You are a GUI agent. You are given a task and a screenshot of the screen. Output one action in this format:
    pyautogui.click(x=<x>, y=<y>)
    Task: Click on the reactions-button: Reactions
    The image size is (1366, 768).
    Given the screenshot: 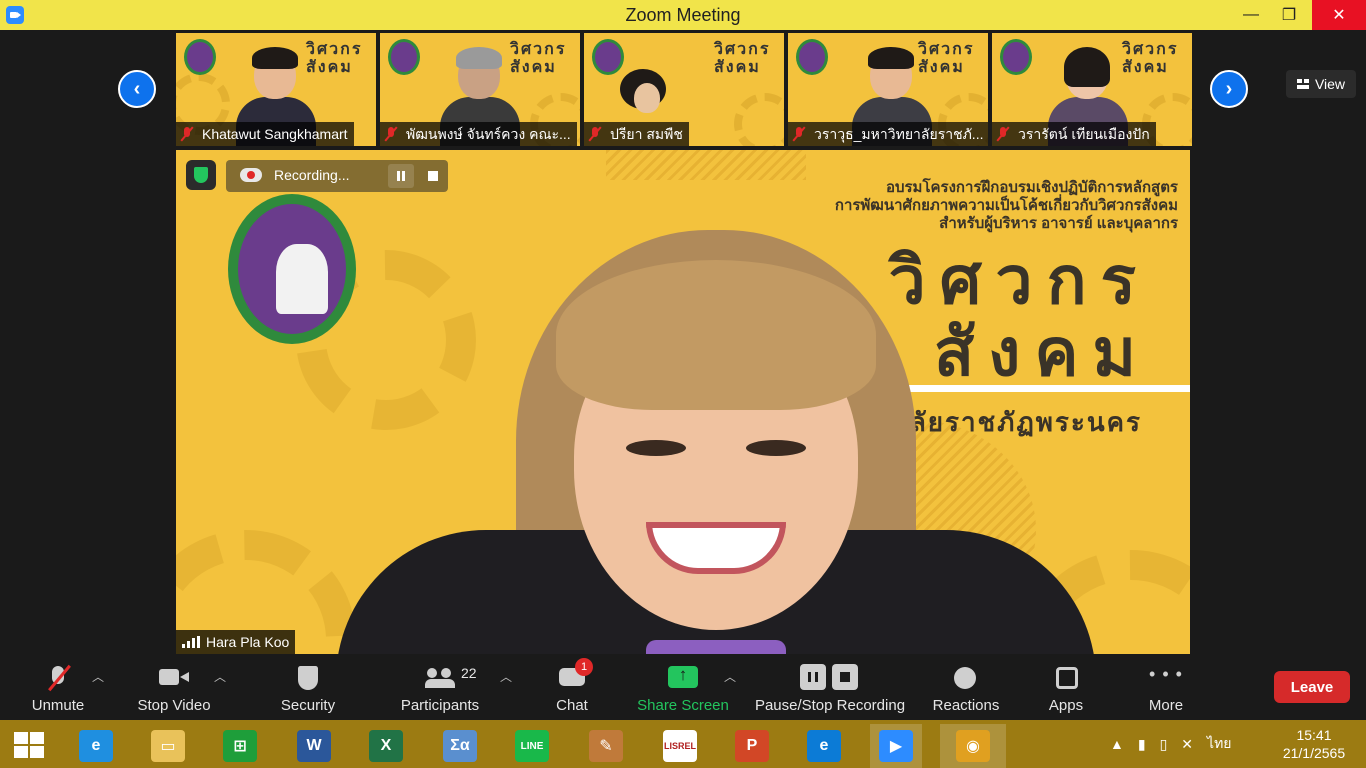 What is the action you would take?
    pyautogui.click(x=966, y=688)
    